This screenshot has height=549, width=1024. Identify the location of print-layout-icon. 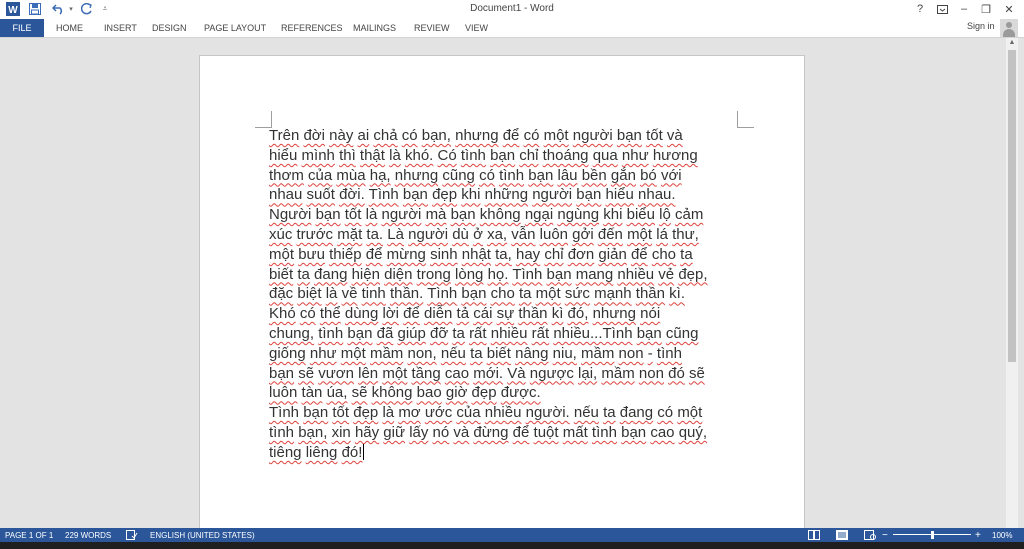
(842, 535).